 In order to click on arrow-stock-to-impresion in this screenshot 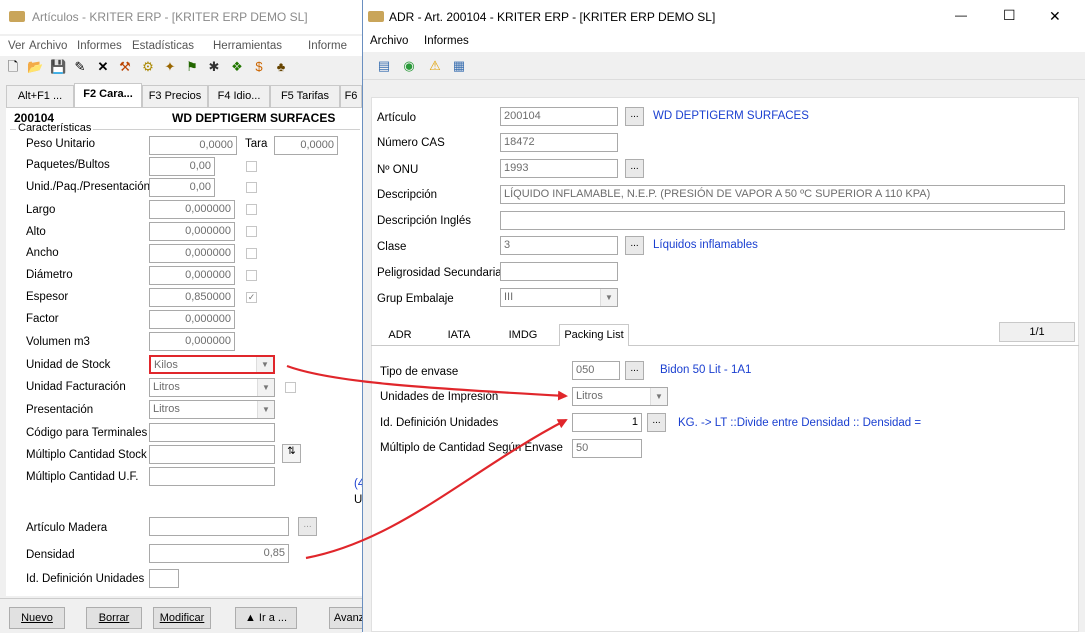, I will do `click(427, 382)`.